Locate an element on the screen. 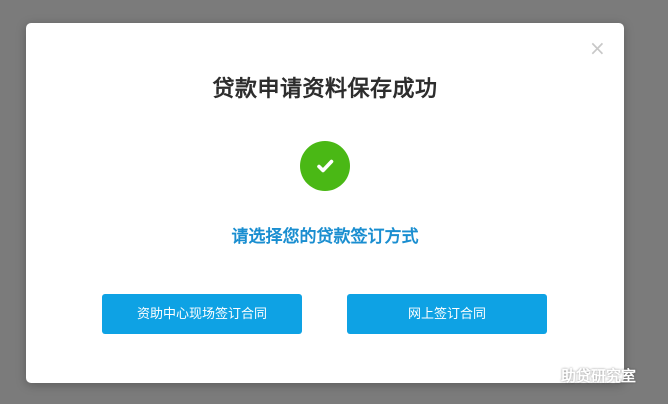 This screenshot has width=668, height=404. watermark: 助贷研究室 is located at coordinates (584, 375).